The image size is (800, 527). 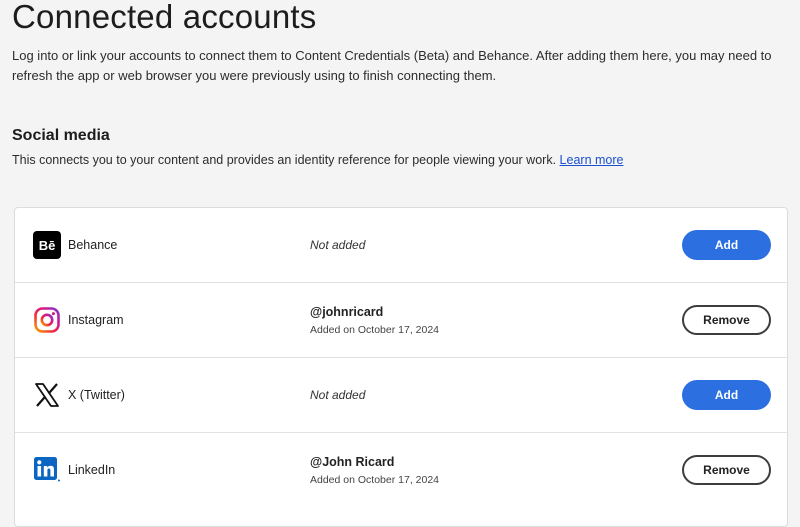 What do you see at coordinates (592, 160) in the screenshot?
I see `learn-more-link: Learn more` at bounding box center [592, 160].